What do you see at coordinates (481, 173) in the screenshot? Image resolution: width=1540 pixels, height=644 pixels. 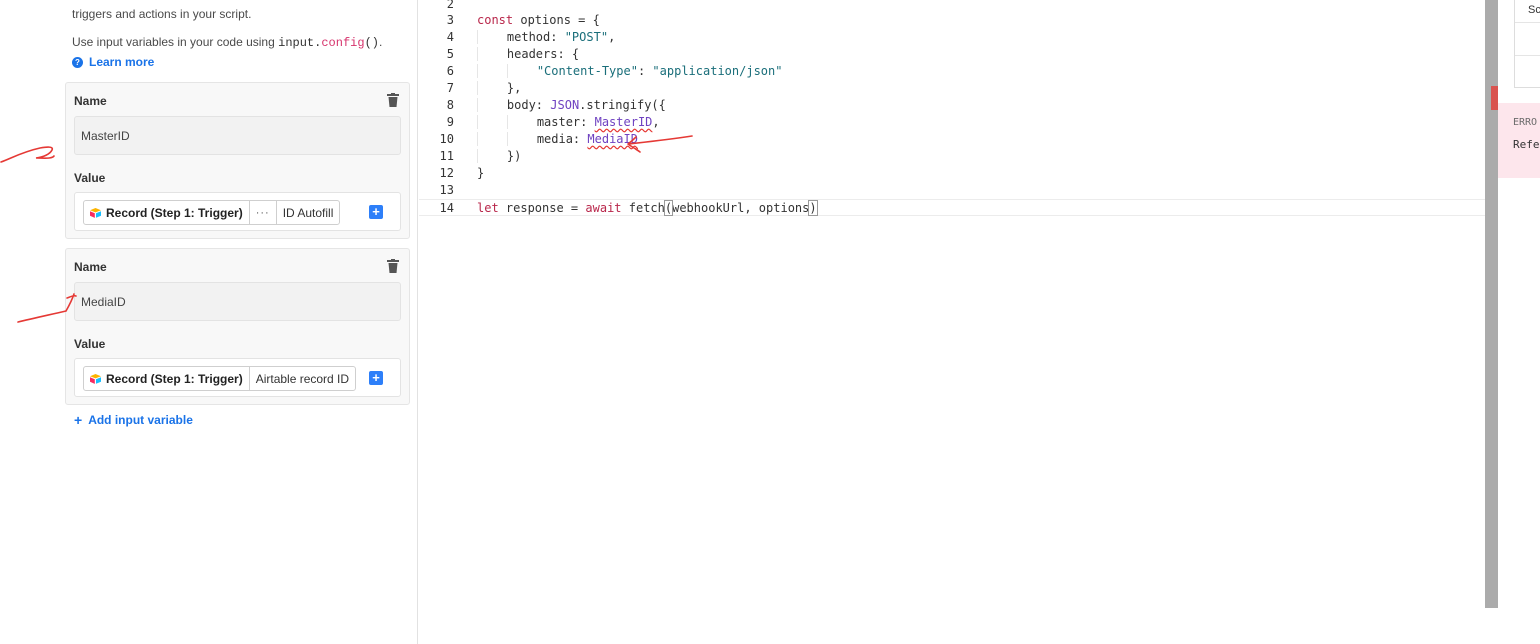 I see `code-text: }` at bounding box center [481, 173].